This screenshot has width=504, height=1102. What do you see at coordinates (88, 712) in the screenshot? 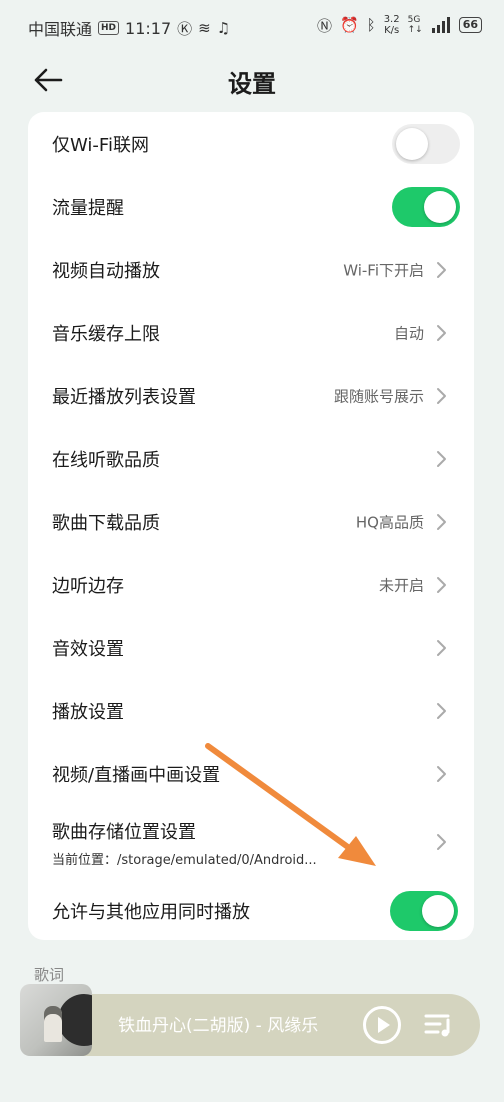
I see `setting-label: 播放设置` at bounding box center [88, 712].